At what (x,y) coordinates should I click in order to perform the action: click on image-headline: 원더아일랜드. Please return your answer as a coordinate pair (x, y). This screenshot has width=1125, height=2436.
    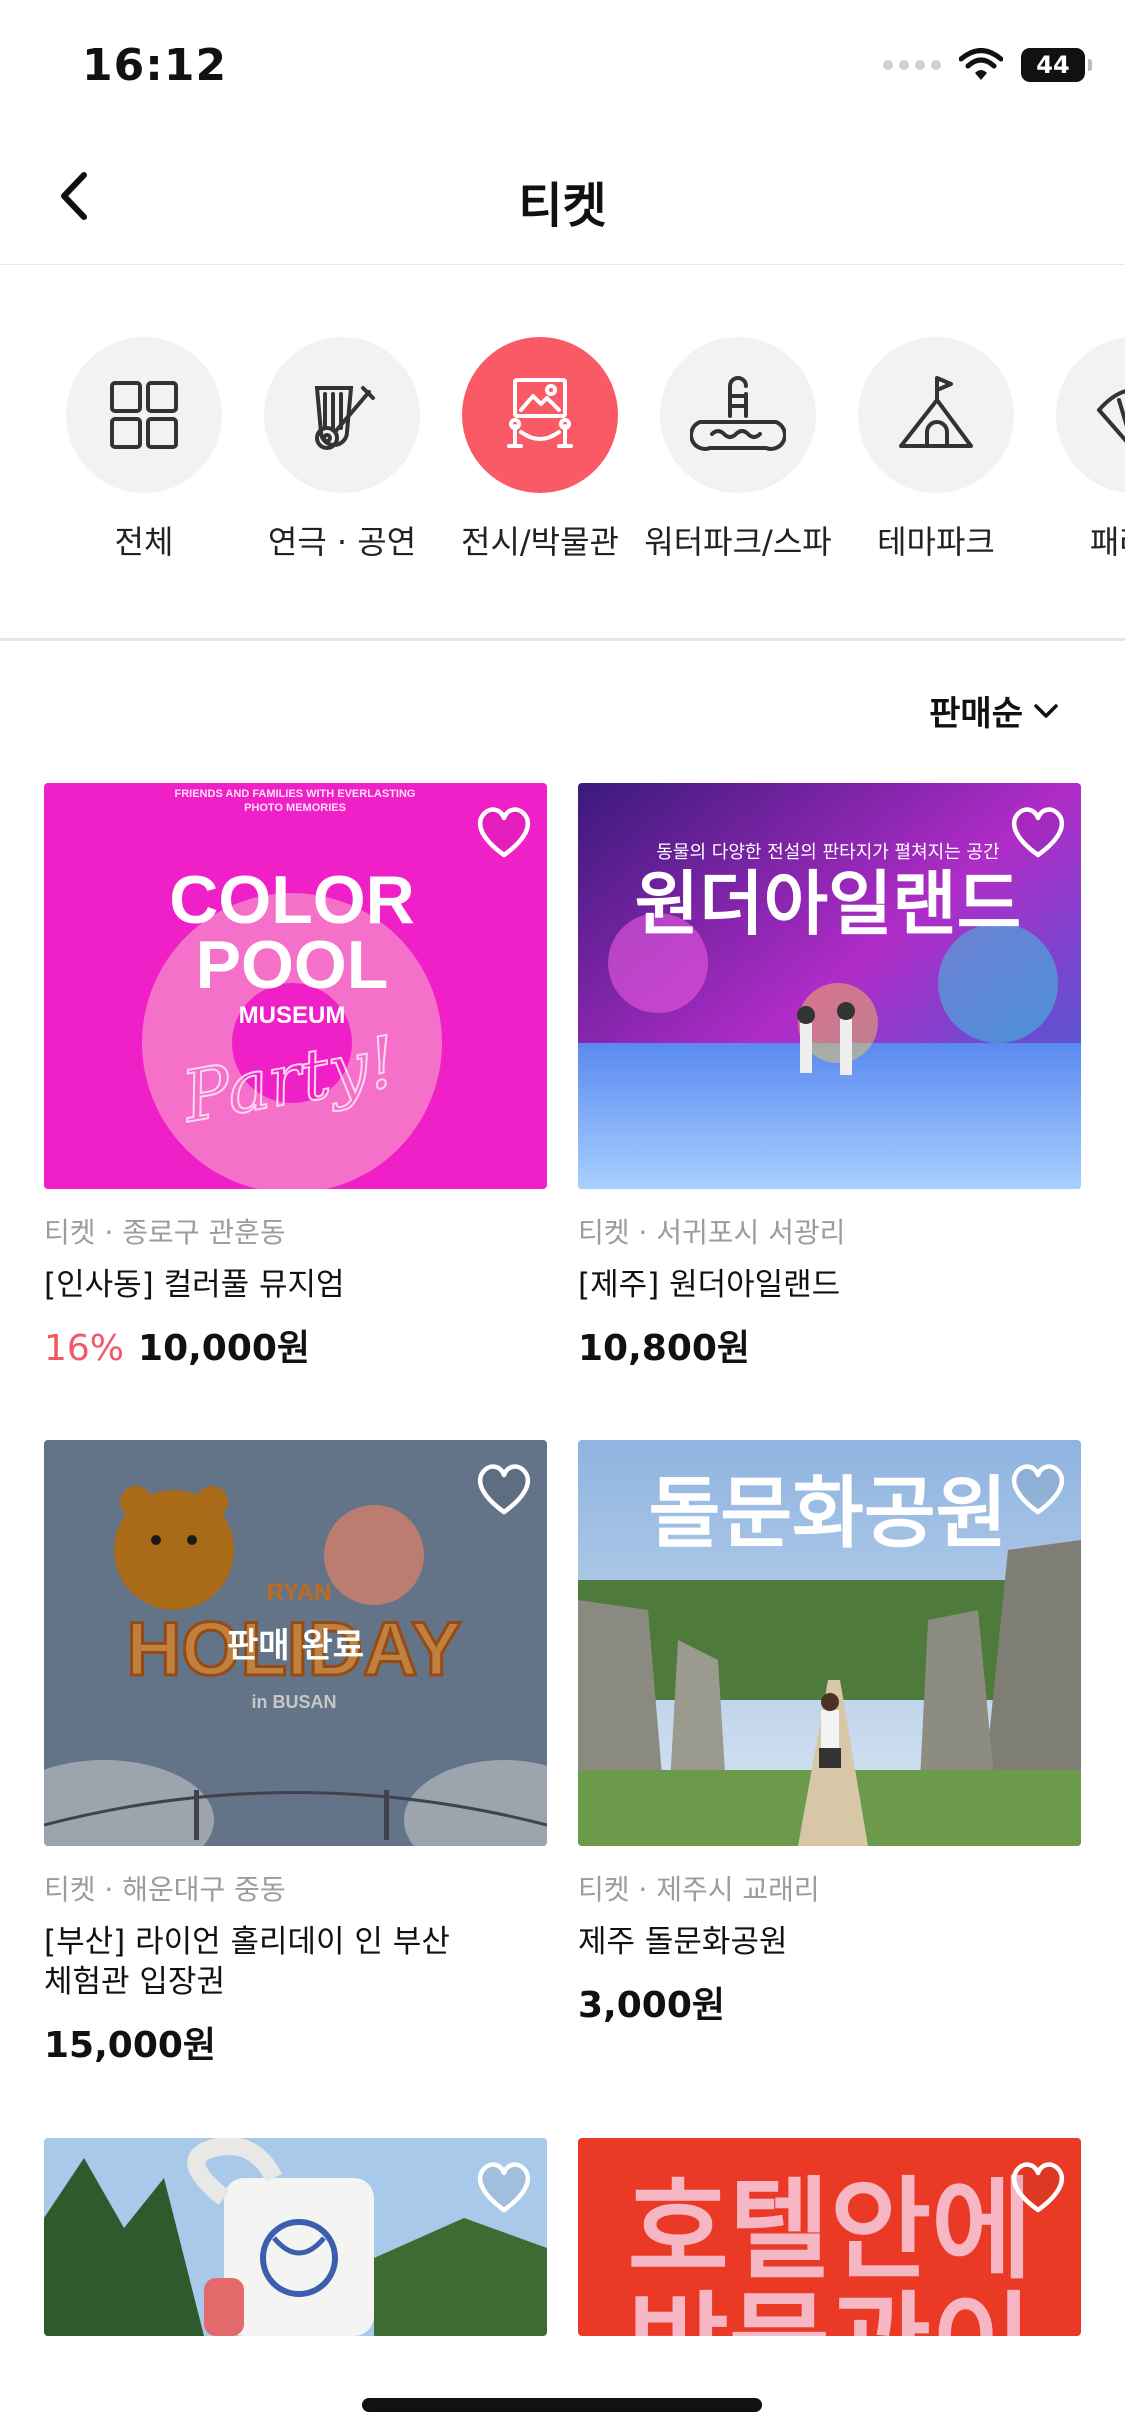
    Looking at the image, I should click on (828, 904).